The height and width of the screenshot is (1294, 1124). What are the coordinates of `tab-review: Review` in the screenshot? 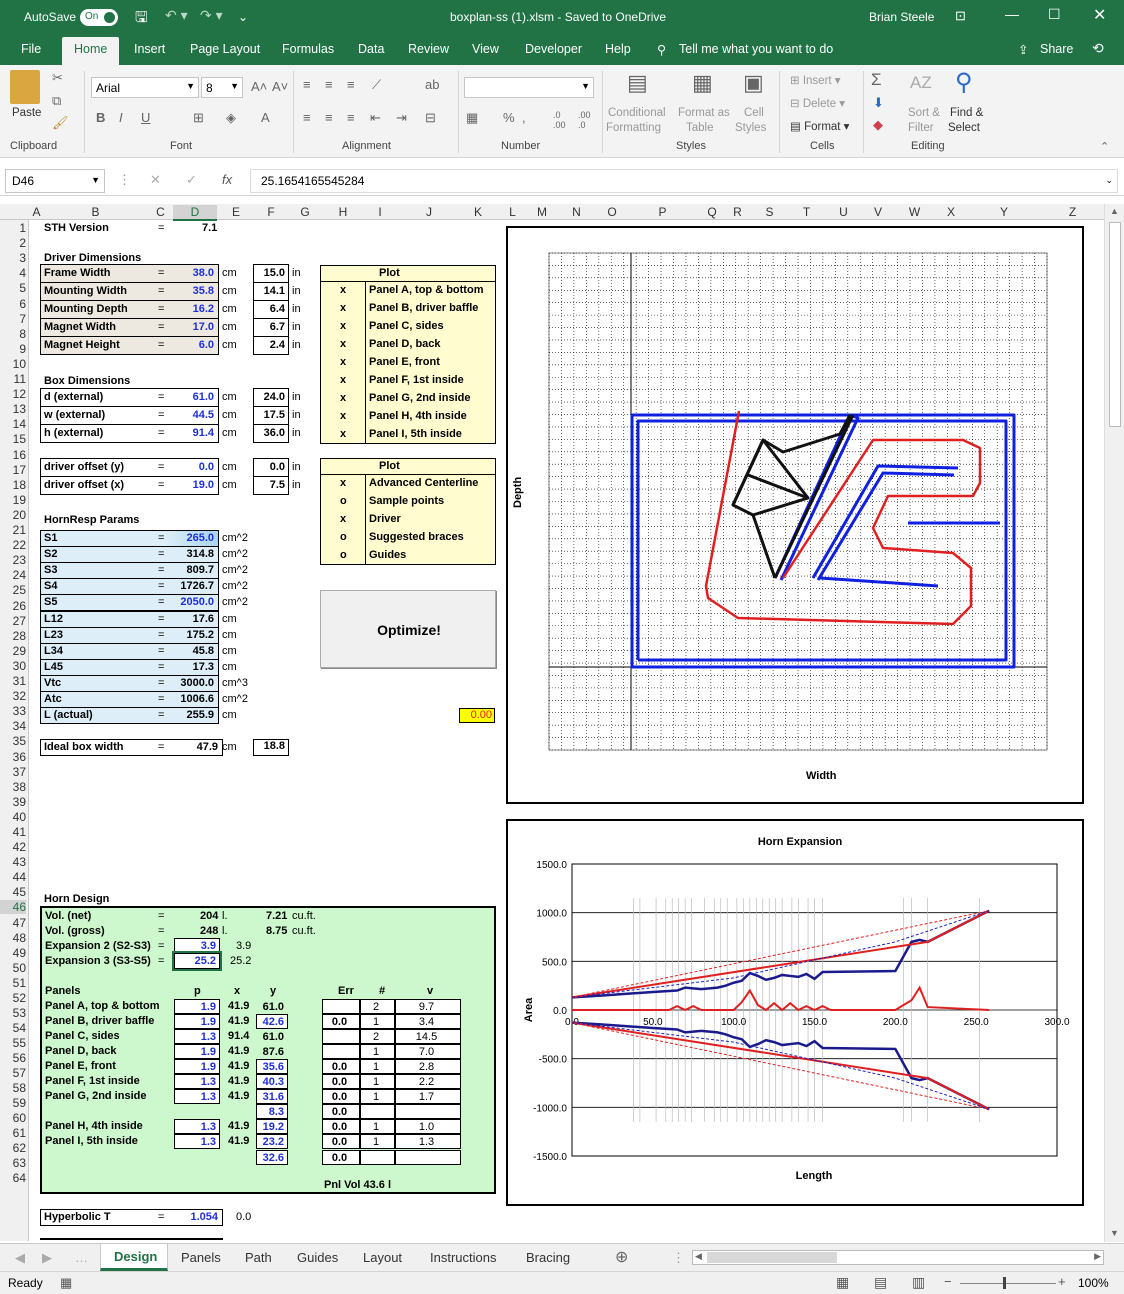 It's located at (428, 49).